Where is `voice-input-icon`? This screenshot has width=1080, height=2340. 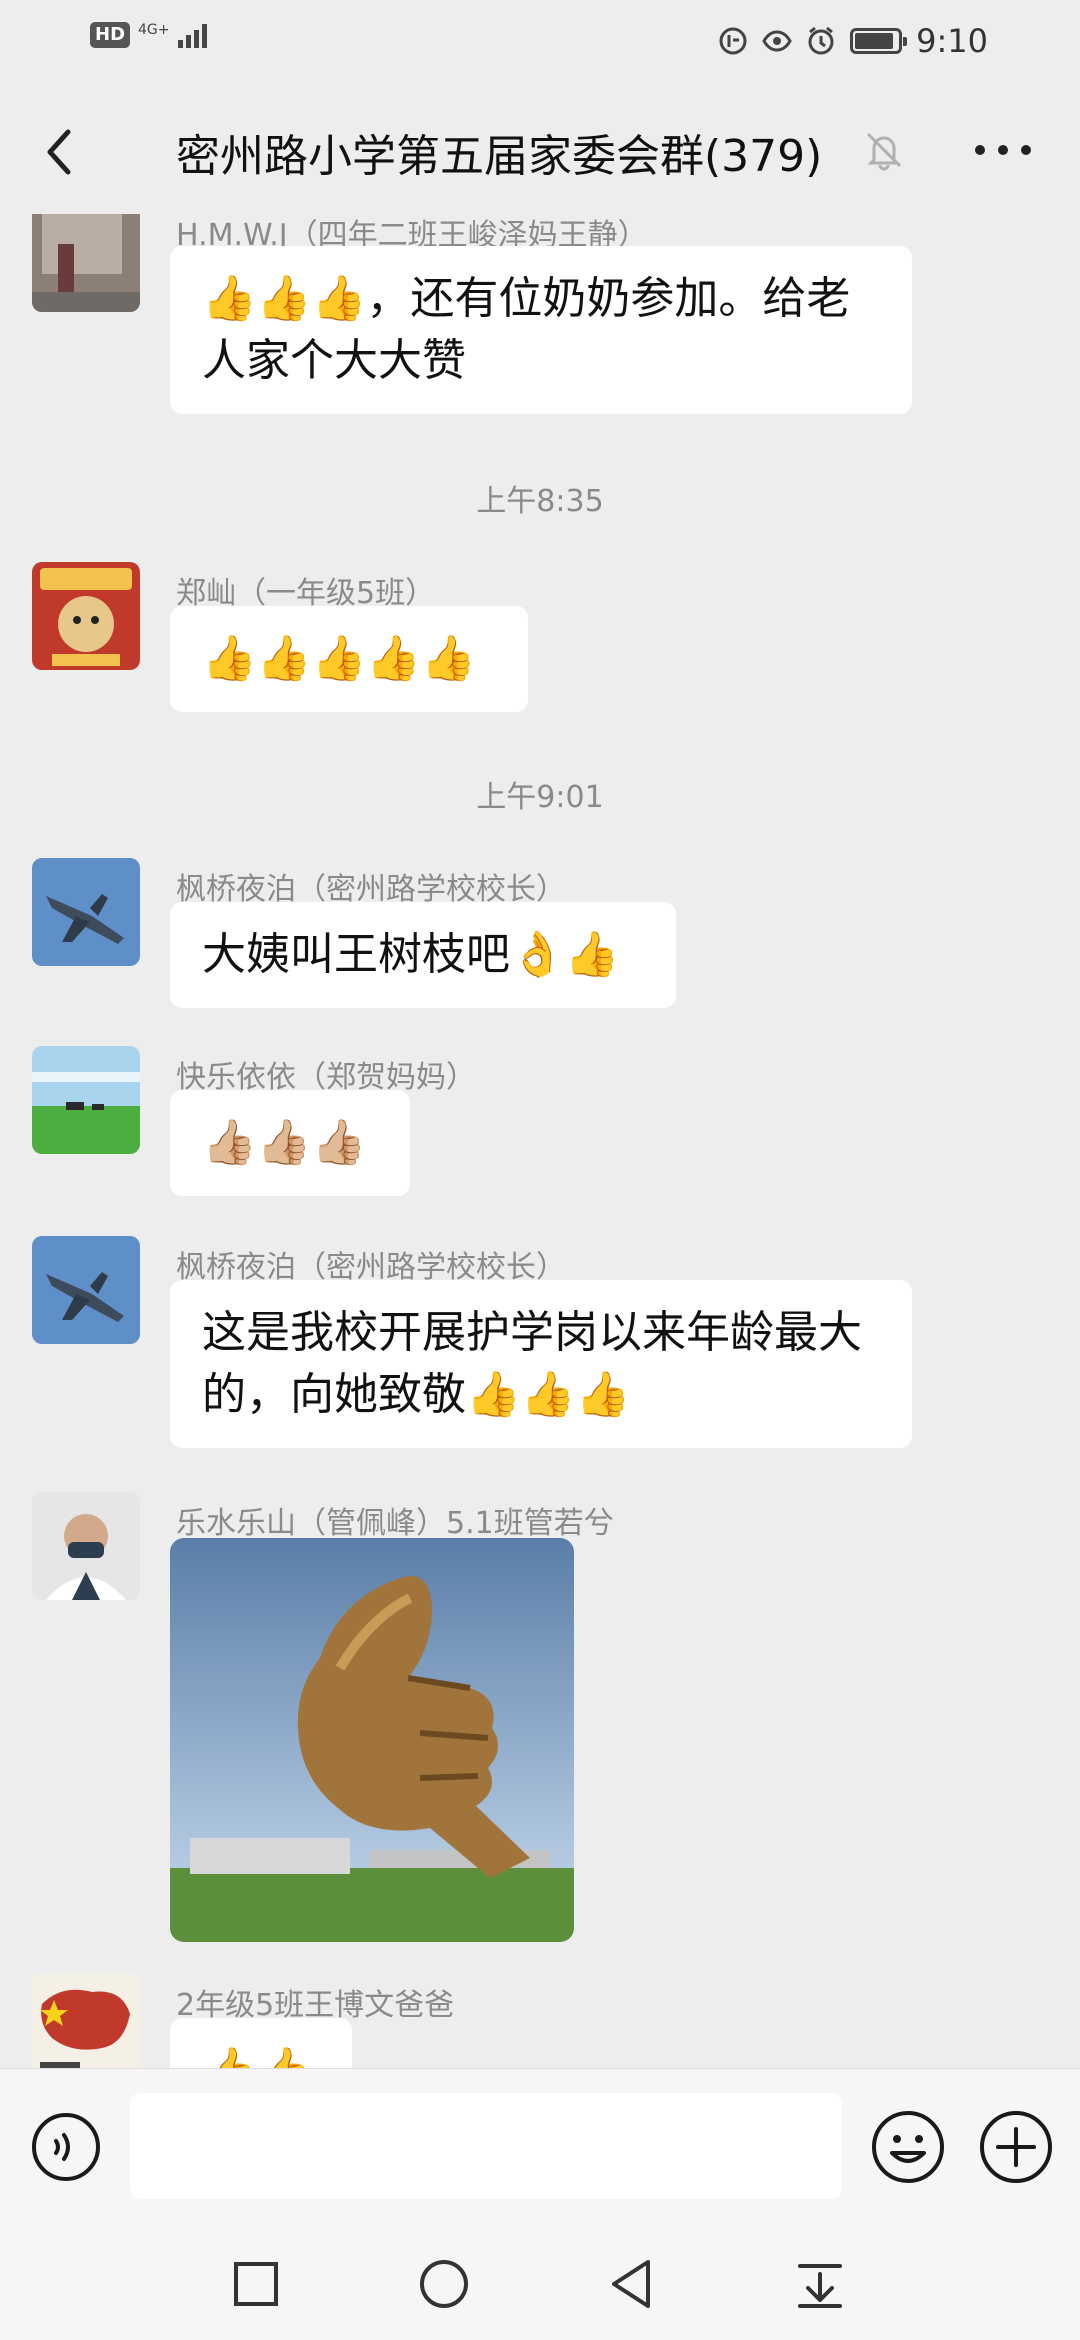 voice-input-icon is located at coordinates (66, 2147).